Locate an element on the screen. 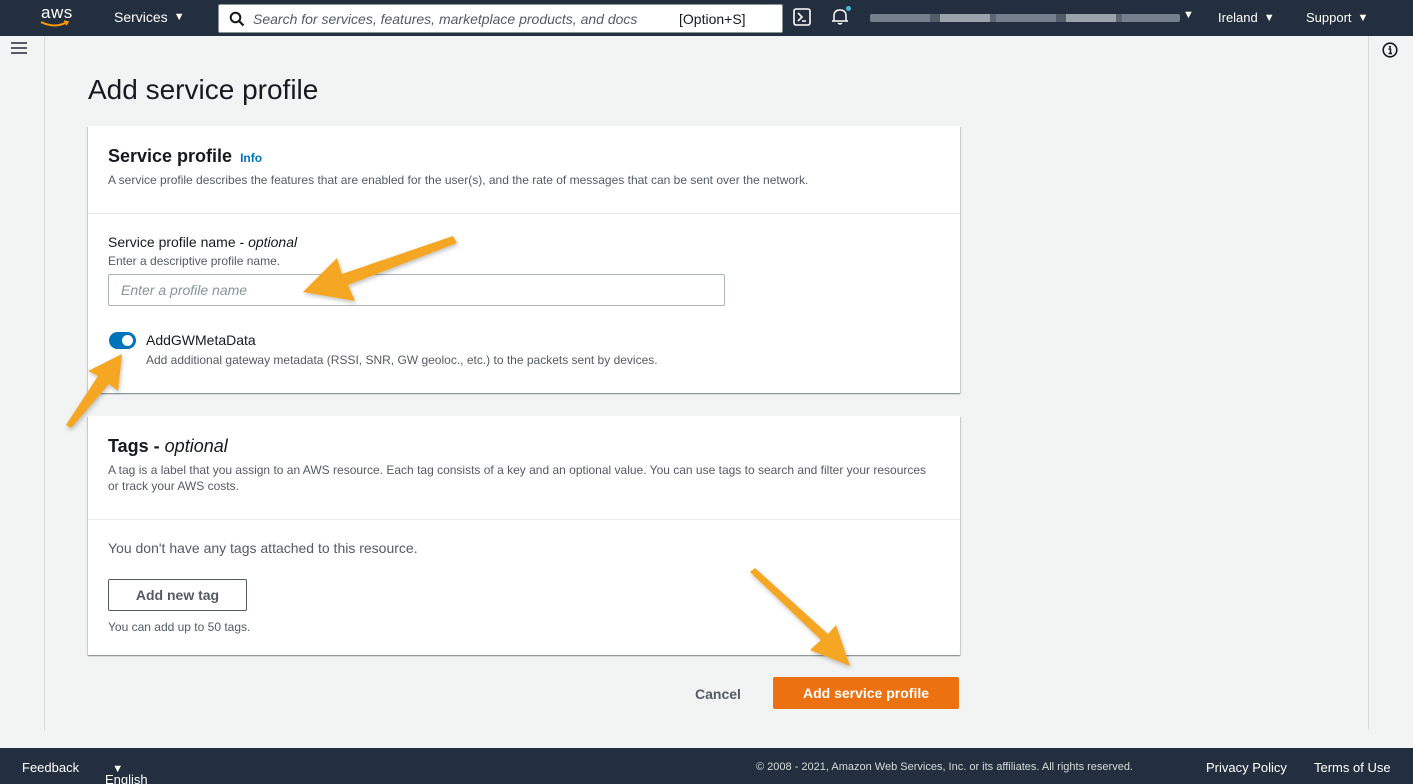 This screenshot has height=784, width=1413. service-profile-title: Service profile is located at coordinates (170, 156).